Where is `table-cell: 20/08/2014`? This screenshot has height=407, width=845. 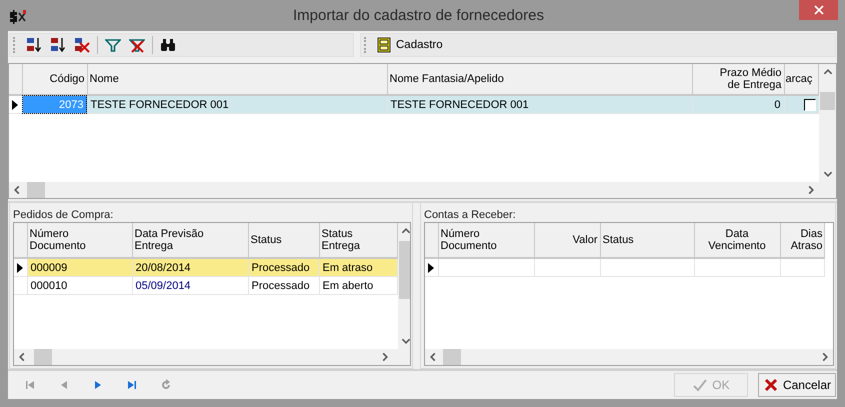
table-cell: 20/08/2014 is located at coordinates (163, 268).